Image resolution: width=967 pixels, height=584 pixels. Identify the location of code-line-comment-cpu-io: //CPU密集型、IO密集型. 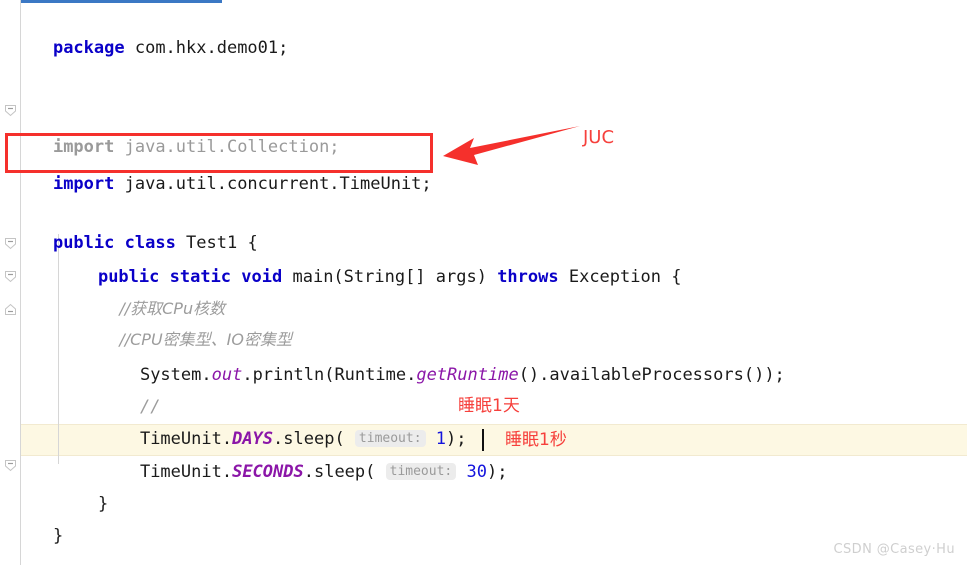
(146, 320).